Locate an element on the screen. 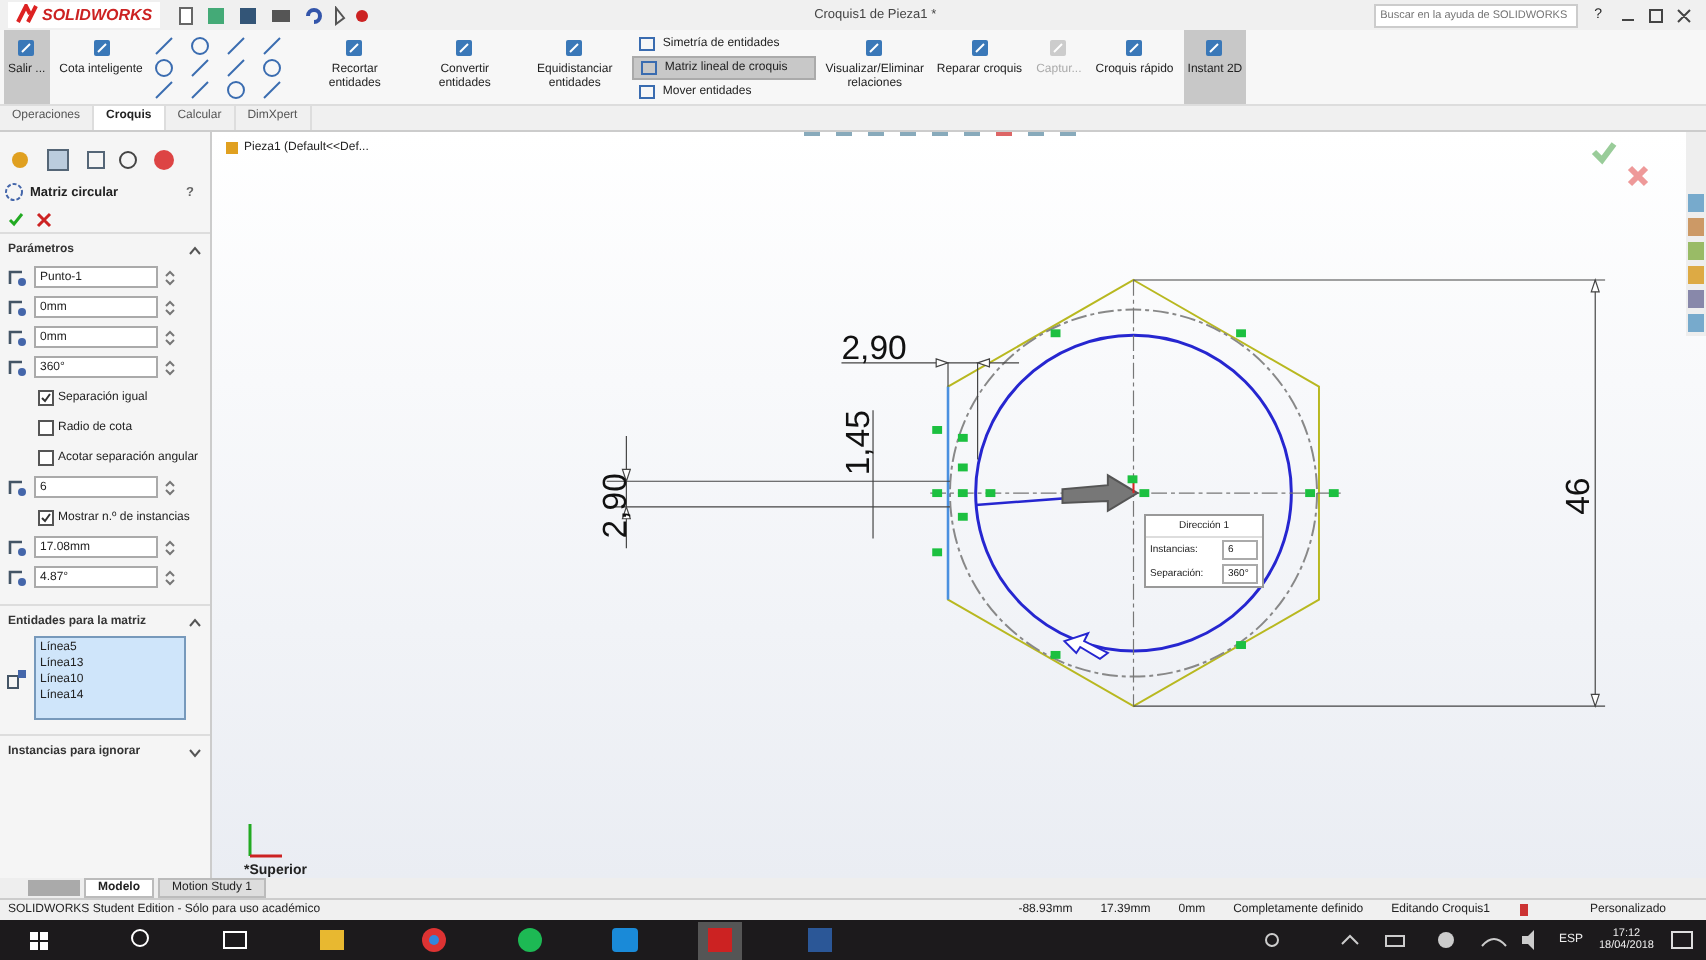 The image size is (1706, 960). dimension-label: 1,45 is located at coordinates (858, 443).